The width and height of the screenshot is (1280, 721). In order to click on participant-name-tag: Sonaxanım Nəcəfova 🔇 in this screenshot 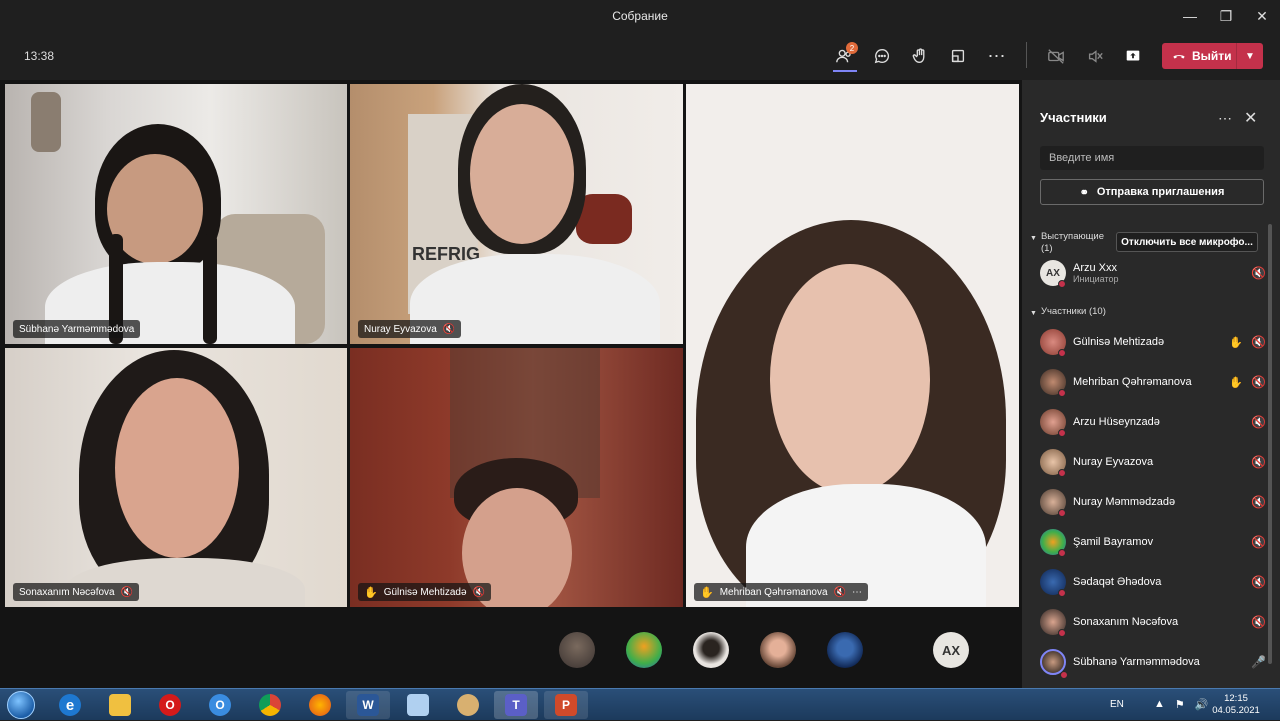, I will do `click(76, 592)`.